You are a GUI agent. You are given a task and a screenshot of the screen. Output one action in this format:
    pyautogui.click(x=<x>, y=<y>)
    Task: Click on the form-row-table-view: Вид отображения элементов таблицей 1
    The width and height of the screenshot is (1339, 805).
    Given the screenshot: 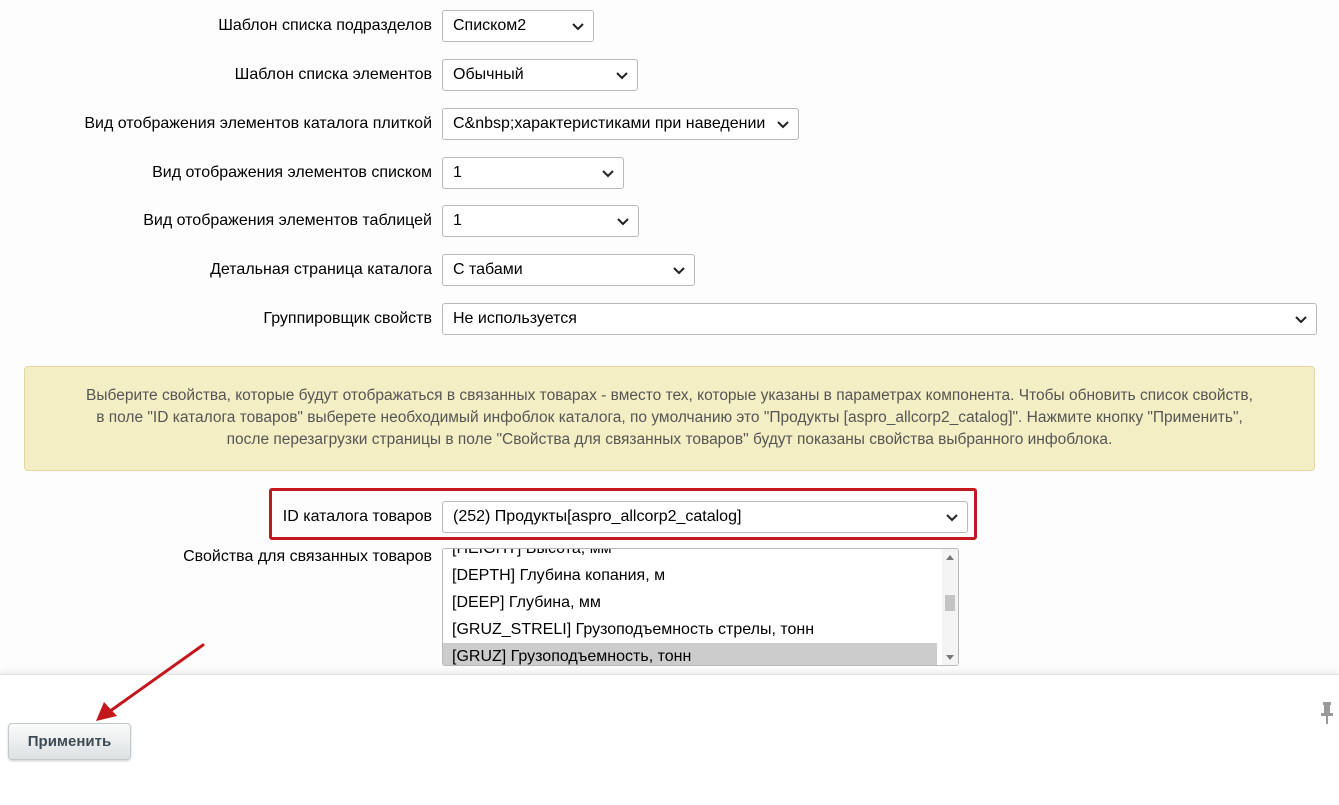 What is the action you would take?
    pyautogui.click(x=669, y=221)
    